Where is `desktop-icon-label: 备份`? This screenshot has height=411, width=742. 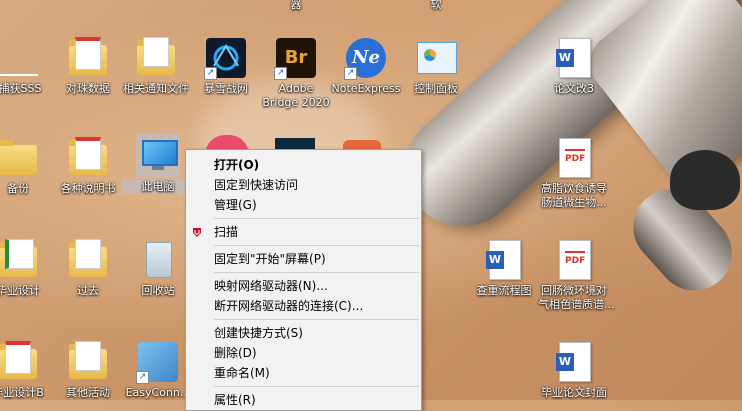
desktop-icon-label: 备份 is located at coordinates (18, 188).